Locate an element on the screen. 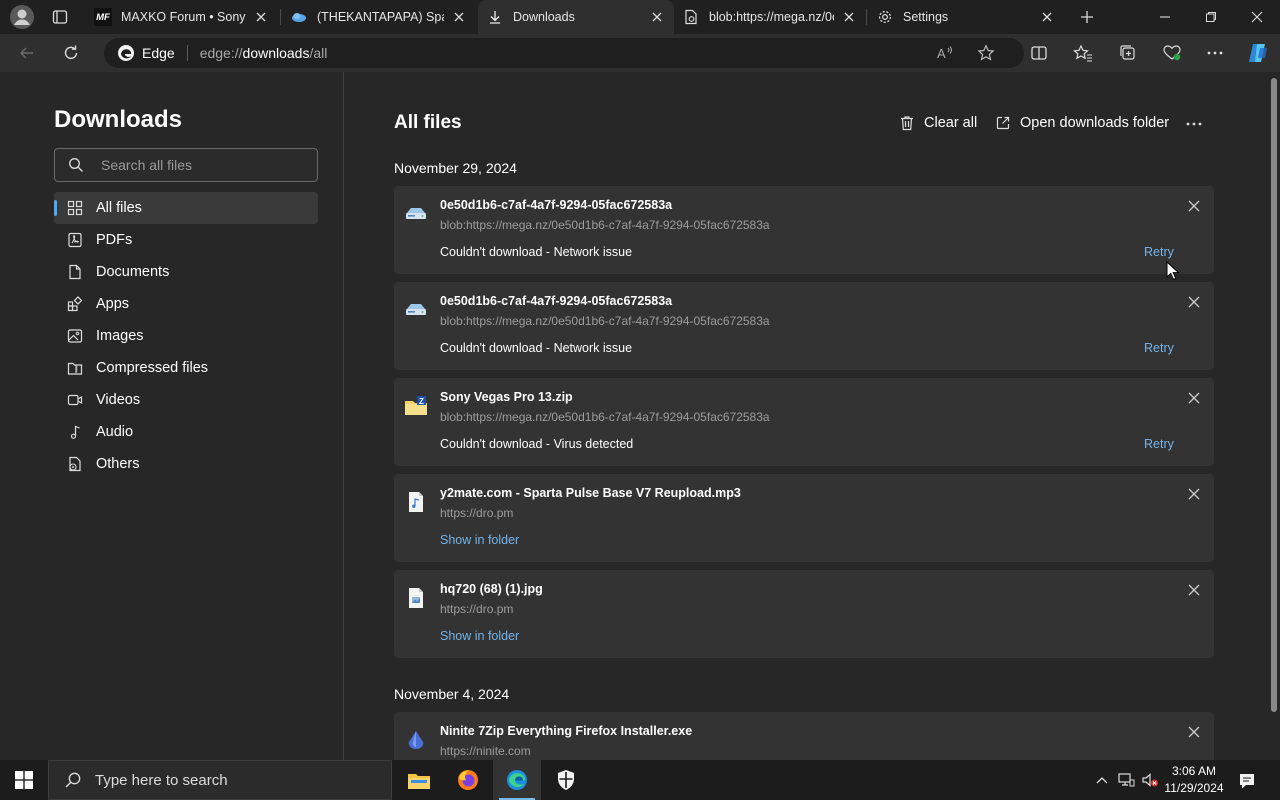 Image resolution: width=1280 pixels, height=800 pixels. search-box is located at coordinates (186, 165).